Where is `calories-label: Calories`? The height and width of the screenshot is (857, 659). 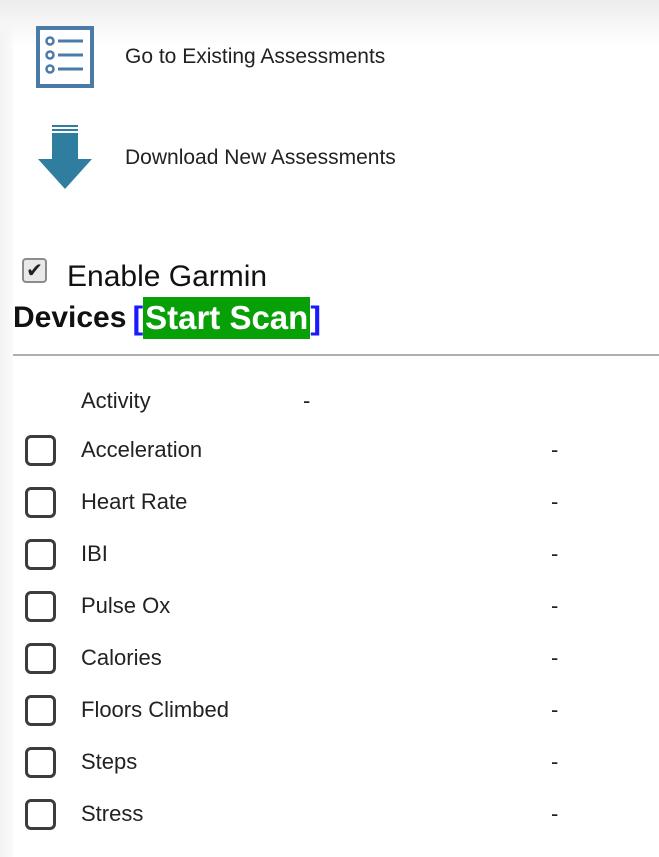
calories-label: Calories is located at coordinates (121, 657).